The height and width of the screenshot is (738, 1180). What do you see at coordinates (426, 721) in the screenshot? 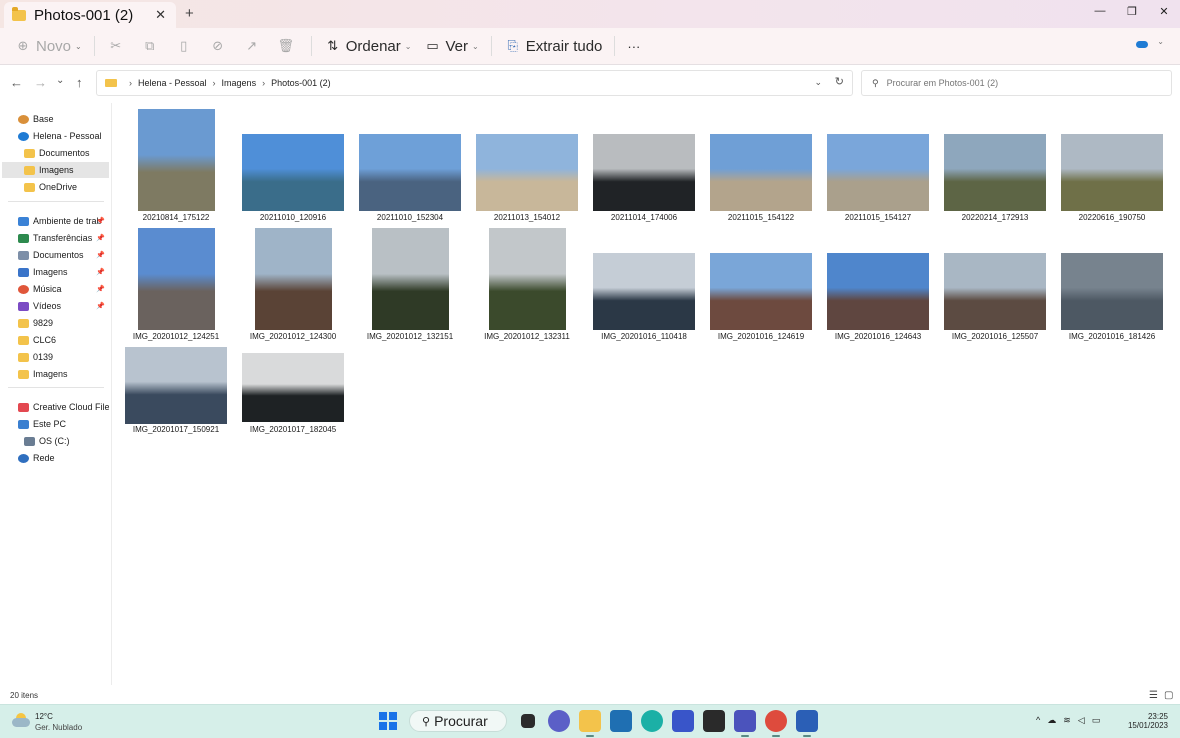
I see `search-icon: ⚲` at bounding box center [426, 721].